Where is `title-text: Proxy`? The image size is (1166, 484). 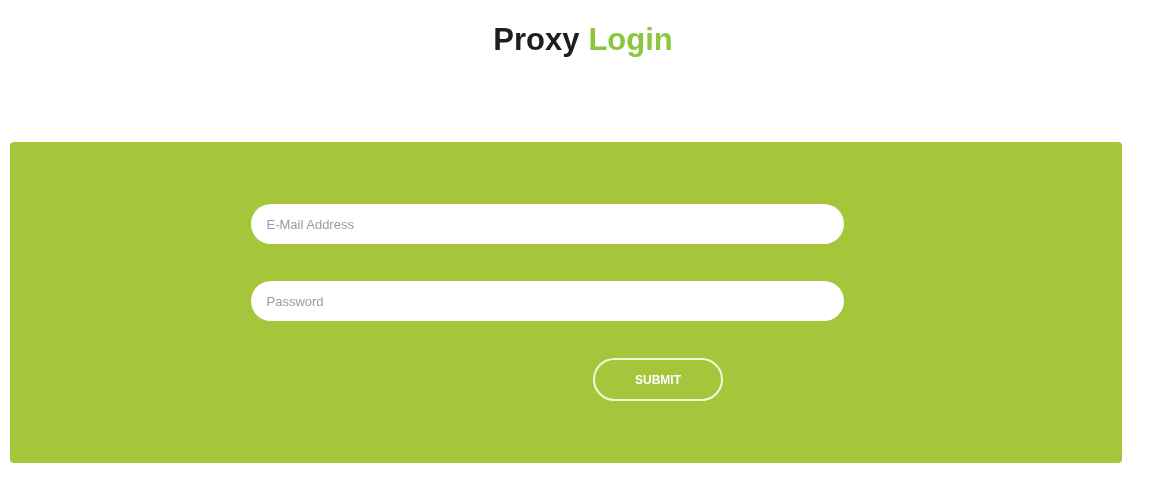
title-text: Proxy is located at coordinates (536, 40).